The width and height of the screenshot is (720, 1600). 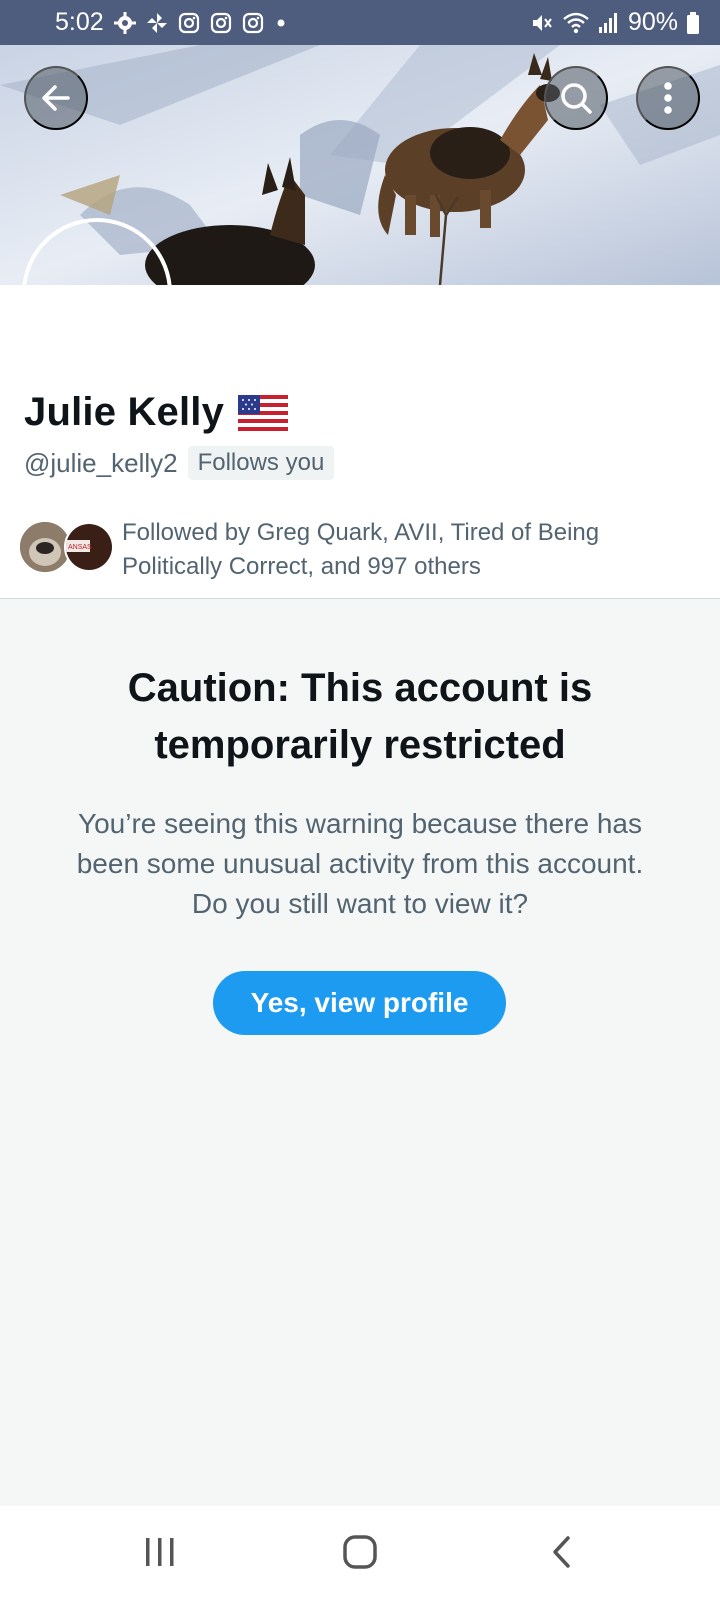 I want to click on follower-avatar: ANSAS, so click(x=89, y=547).